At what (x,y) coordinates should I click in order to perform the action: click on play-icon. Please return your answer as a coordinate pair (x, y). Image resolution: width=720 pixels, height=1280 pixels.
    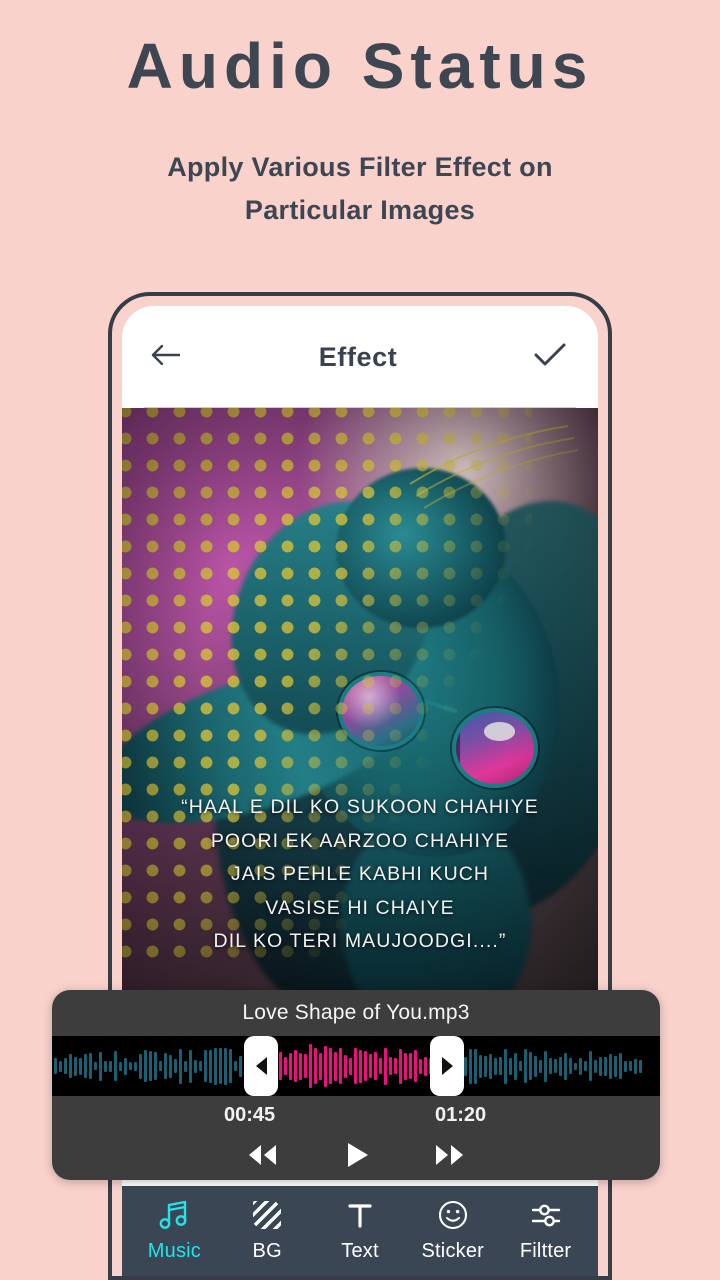
    Looking at the image, I should click on (356, 1157).